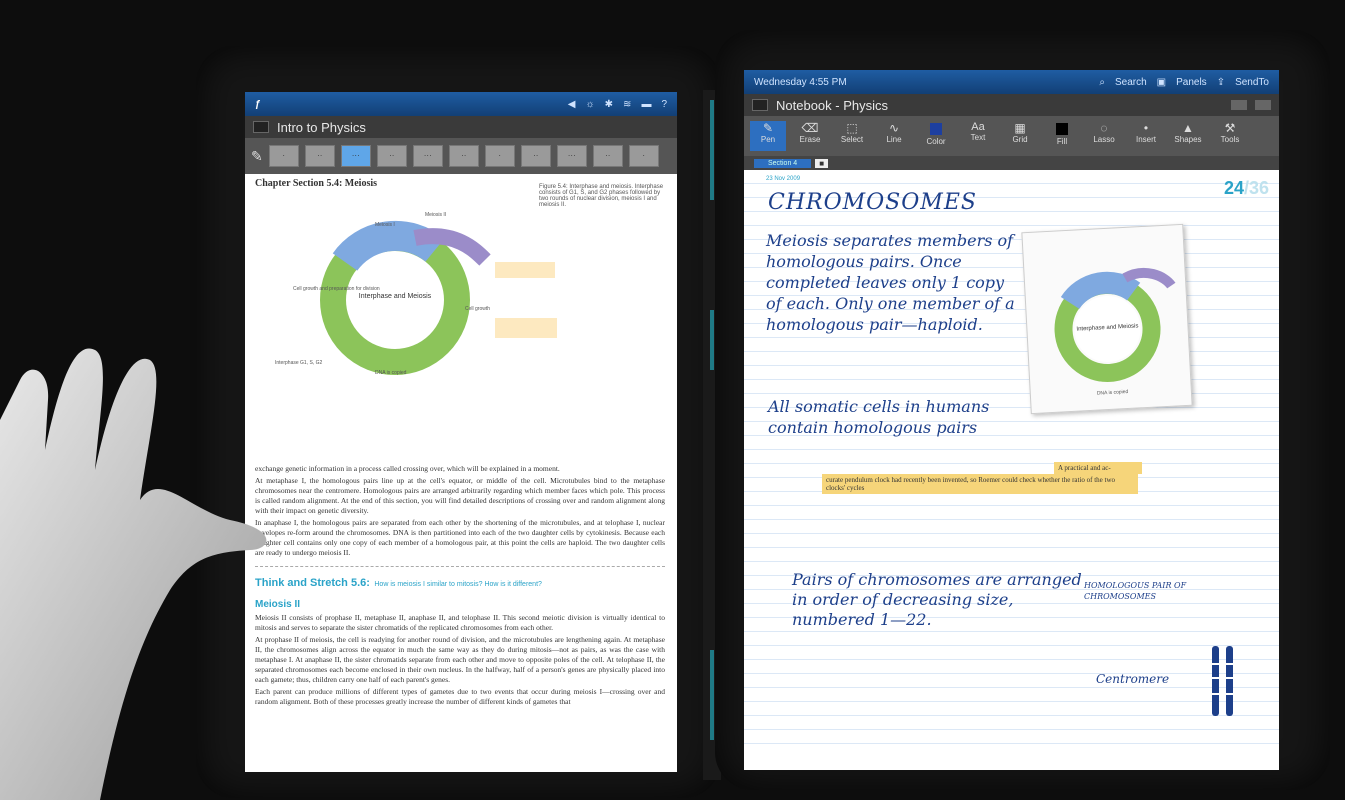 This screenshot has height=800, width=1345. What do you see at coordinates (435, 215) in the screenshot?
I see `diagram-label: Meiosis II` at bounding box center [435, 215].